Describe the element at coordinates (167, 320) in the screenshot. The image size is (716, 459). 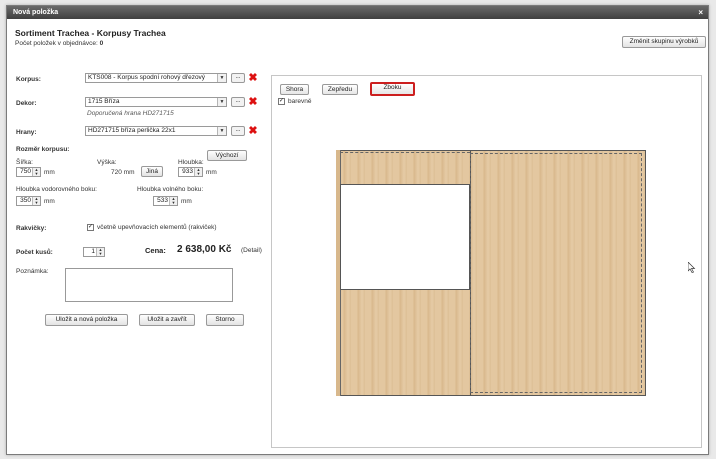
I see `save-close-button: Uložit a zavřít` at that location.